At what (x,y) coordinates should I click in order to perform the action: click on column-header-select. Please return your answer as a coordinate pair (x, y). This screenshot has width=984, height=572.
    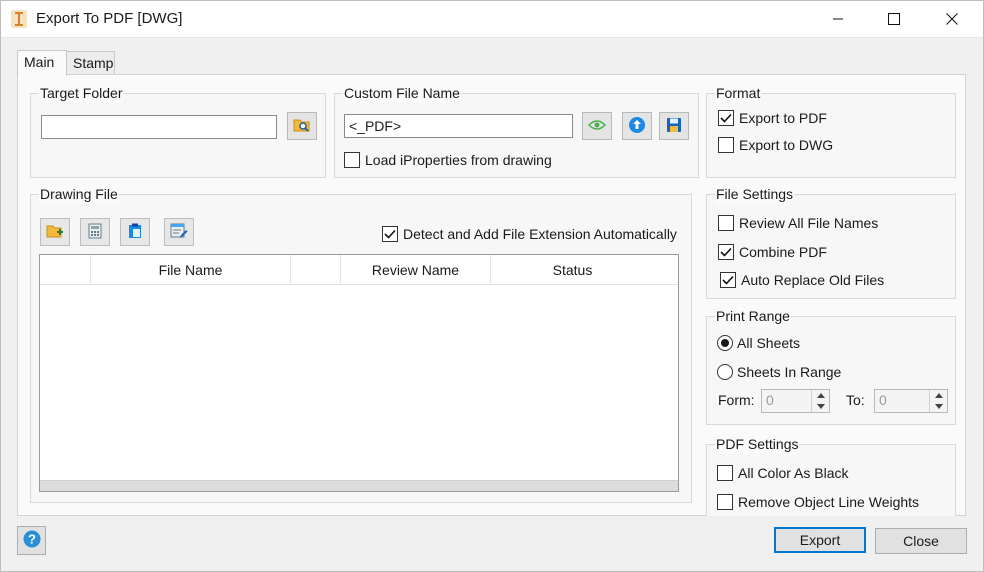
    Looking at the image, I should click on (65, 270).